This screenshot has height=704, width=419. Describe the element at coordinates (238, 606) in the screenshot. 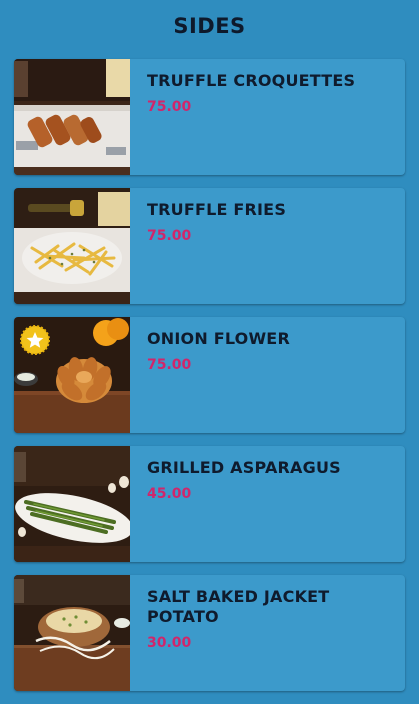

I see `item-name: SALT BAKED JACKET POTATO` at that location.